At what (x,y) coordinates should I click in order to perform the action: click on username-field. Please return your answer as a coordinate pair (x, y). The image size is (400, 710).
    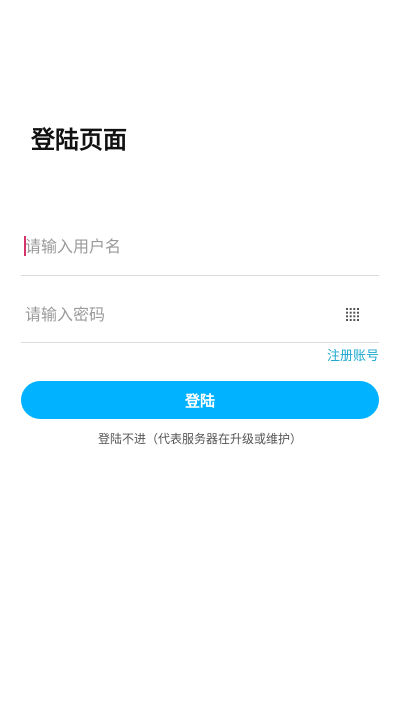
    Looking at the image, I should click on (200, 254).